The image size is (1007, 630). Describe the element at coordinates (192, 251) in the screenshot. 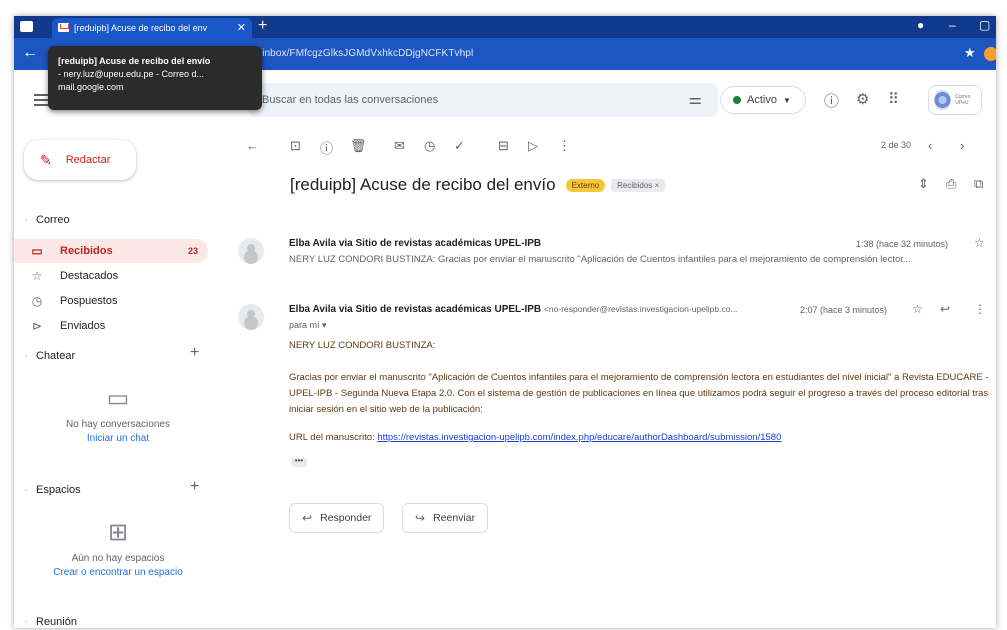

I see `unread-count: 23` at that location.